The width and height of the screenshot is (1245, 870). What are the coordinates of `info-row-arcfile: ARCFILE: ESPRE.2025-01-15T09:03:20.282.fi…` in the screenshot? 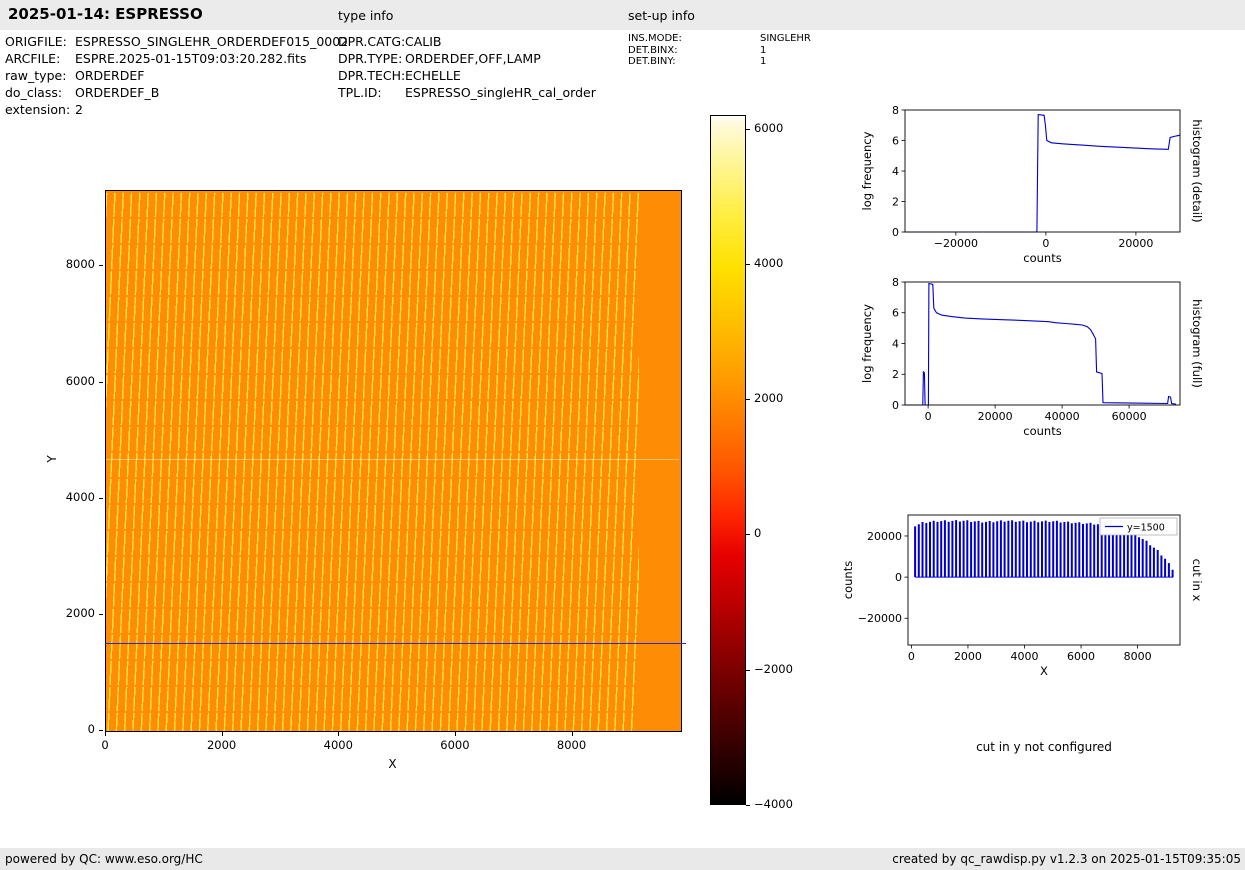 It's located at (176, 58).